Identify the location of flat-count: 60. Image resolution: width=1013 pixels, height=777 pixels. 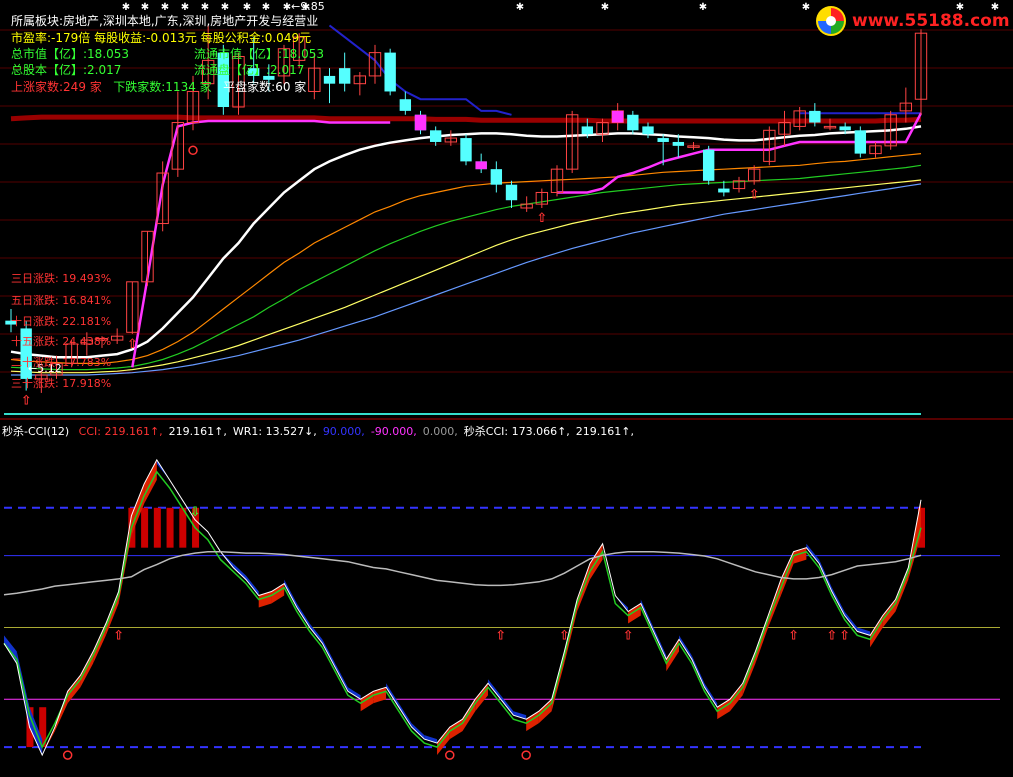
(283, 87).